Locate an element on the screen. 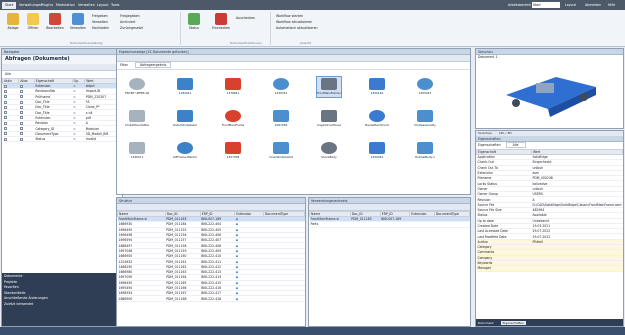  result-thumbnail: FrontMainFrame.sl is located at coordinates (329, 87).